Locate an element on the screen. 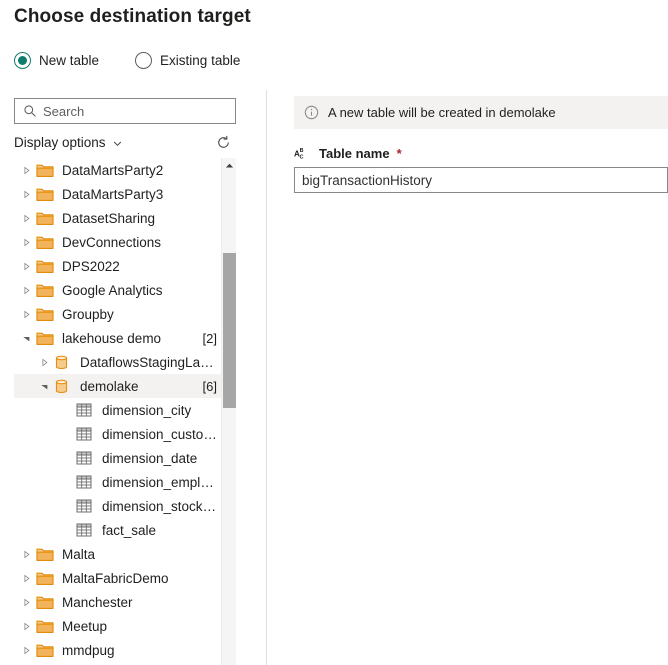 The height and width of the screenshot is (665, 668). abc-text-type-icon: A B C is located at coordinates (303, 153).